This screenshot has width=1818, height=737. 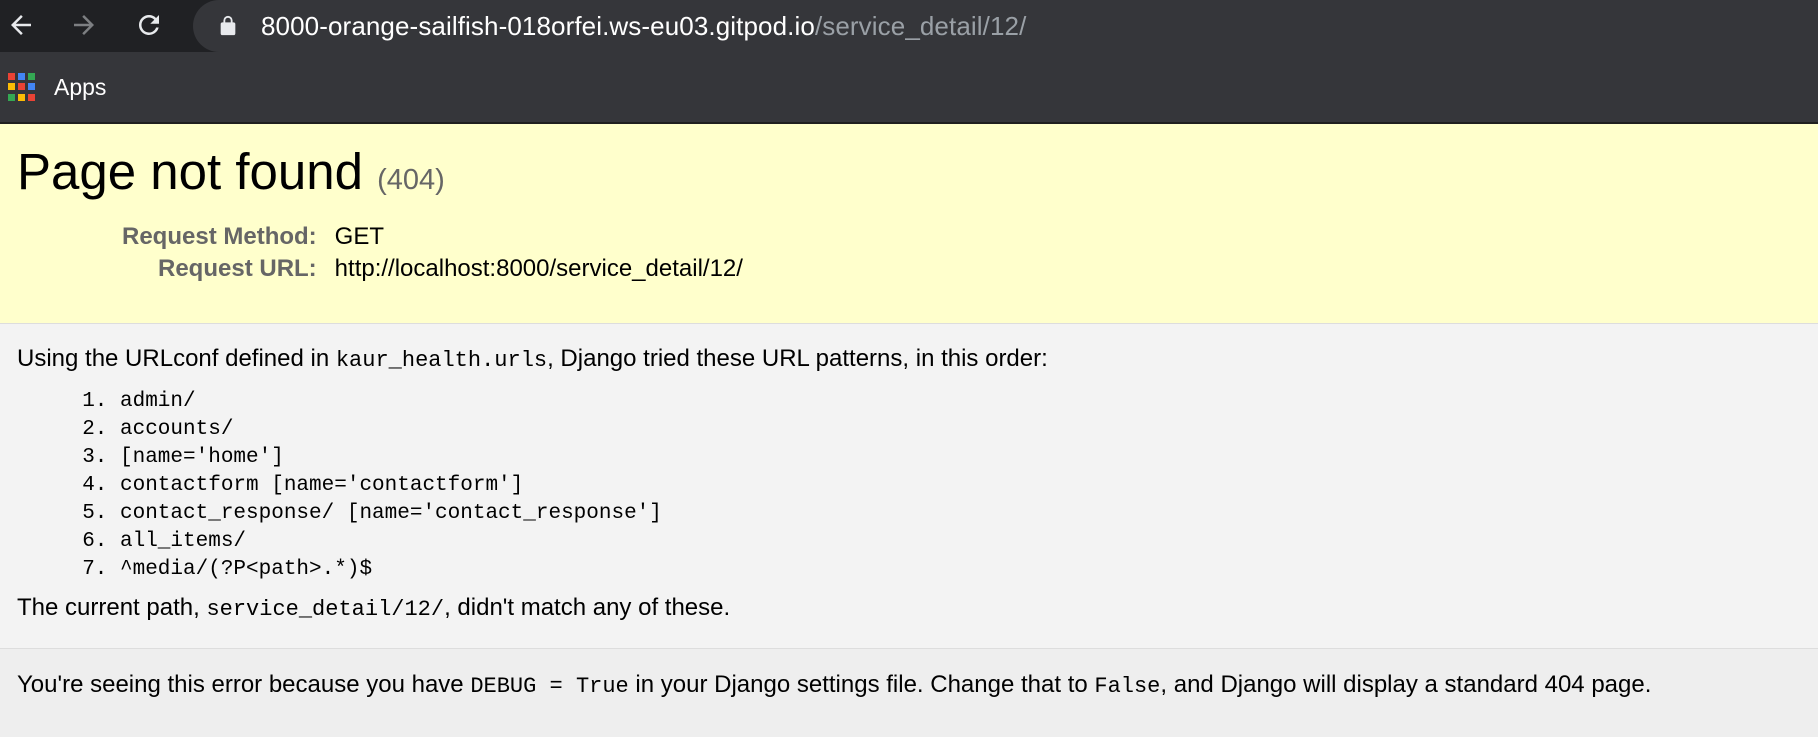 I want to click on page-title: Page not found (404), so click(x=917, y=171).